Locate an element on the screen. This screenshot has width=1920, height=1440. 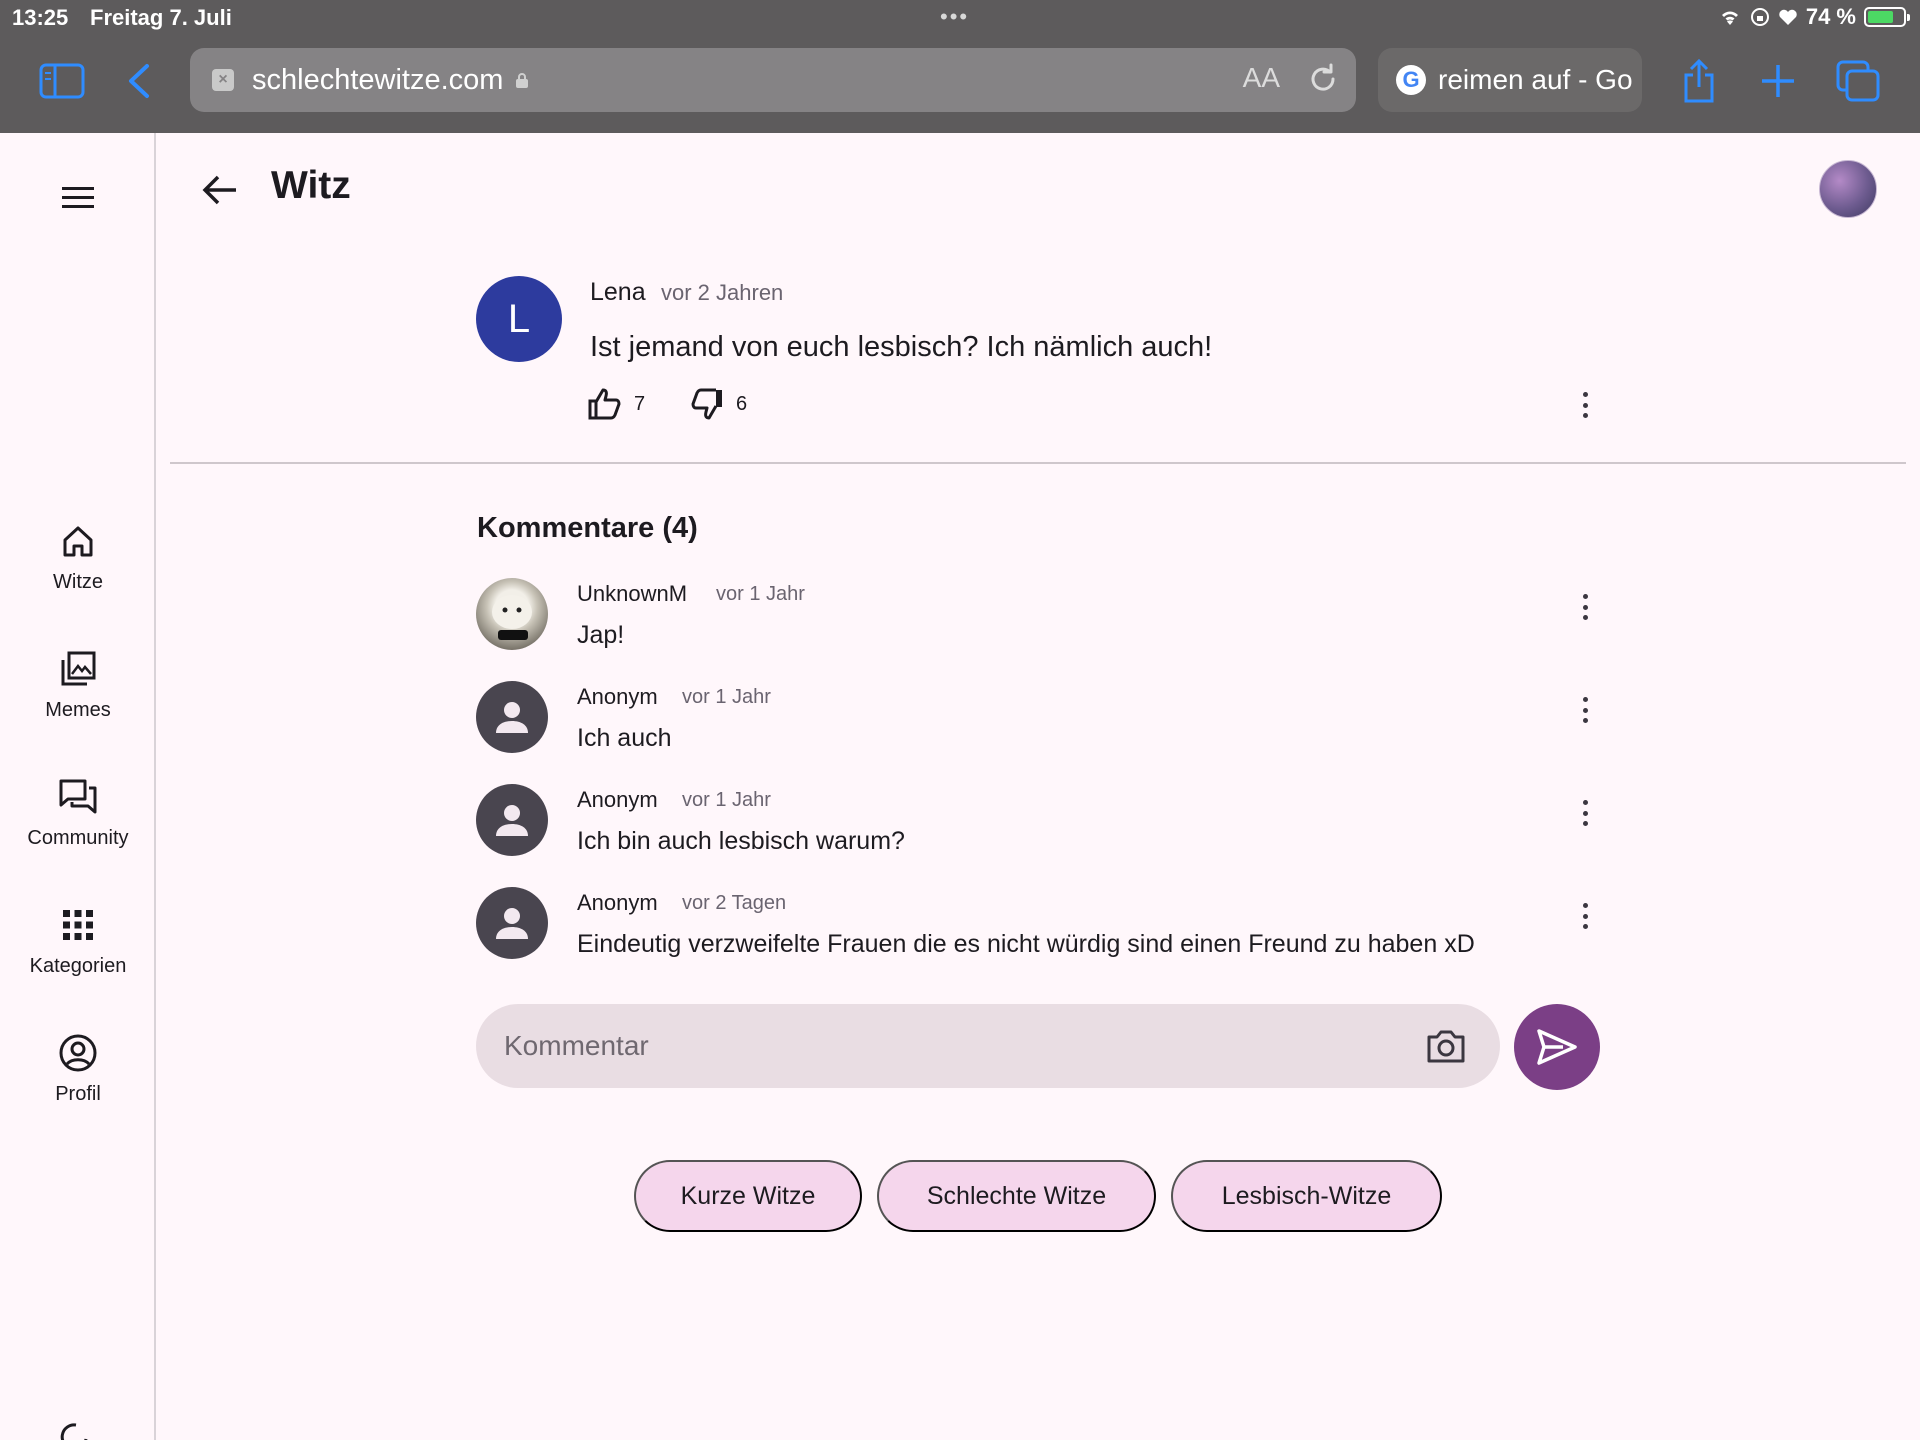
comment-text: Ich bin auch lesbisch warum? is located at coordinates (741, 841).